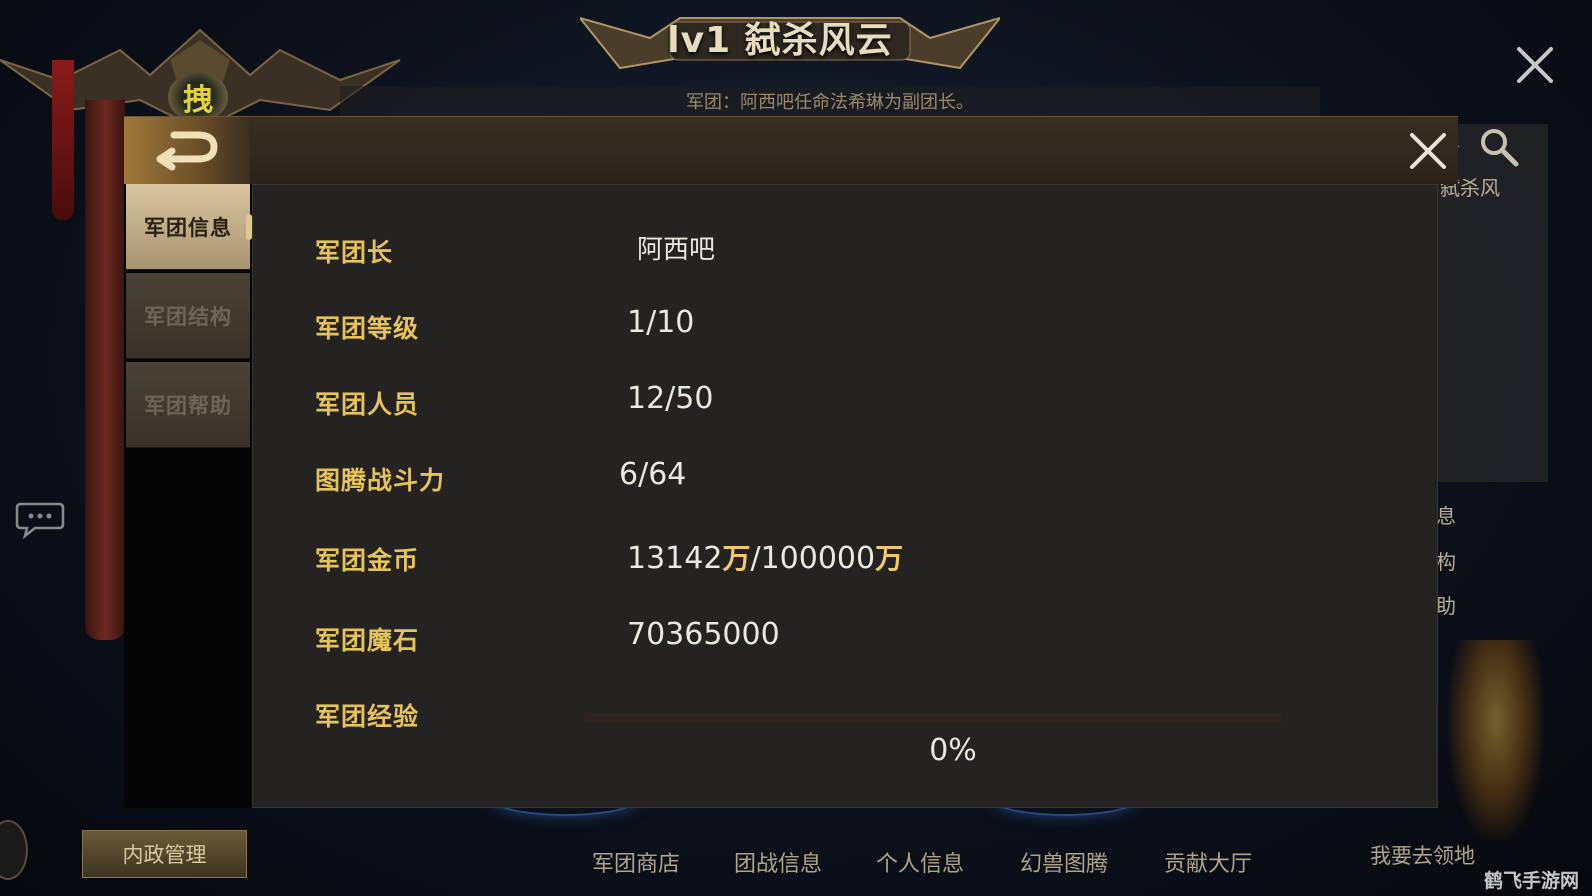 The width and height of the screenshot is (1592, 896). What do you see at coordinates (354, 252) in the screenshot?
I see `leader-label: 军团长` at bounding box center [354, 252].